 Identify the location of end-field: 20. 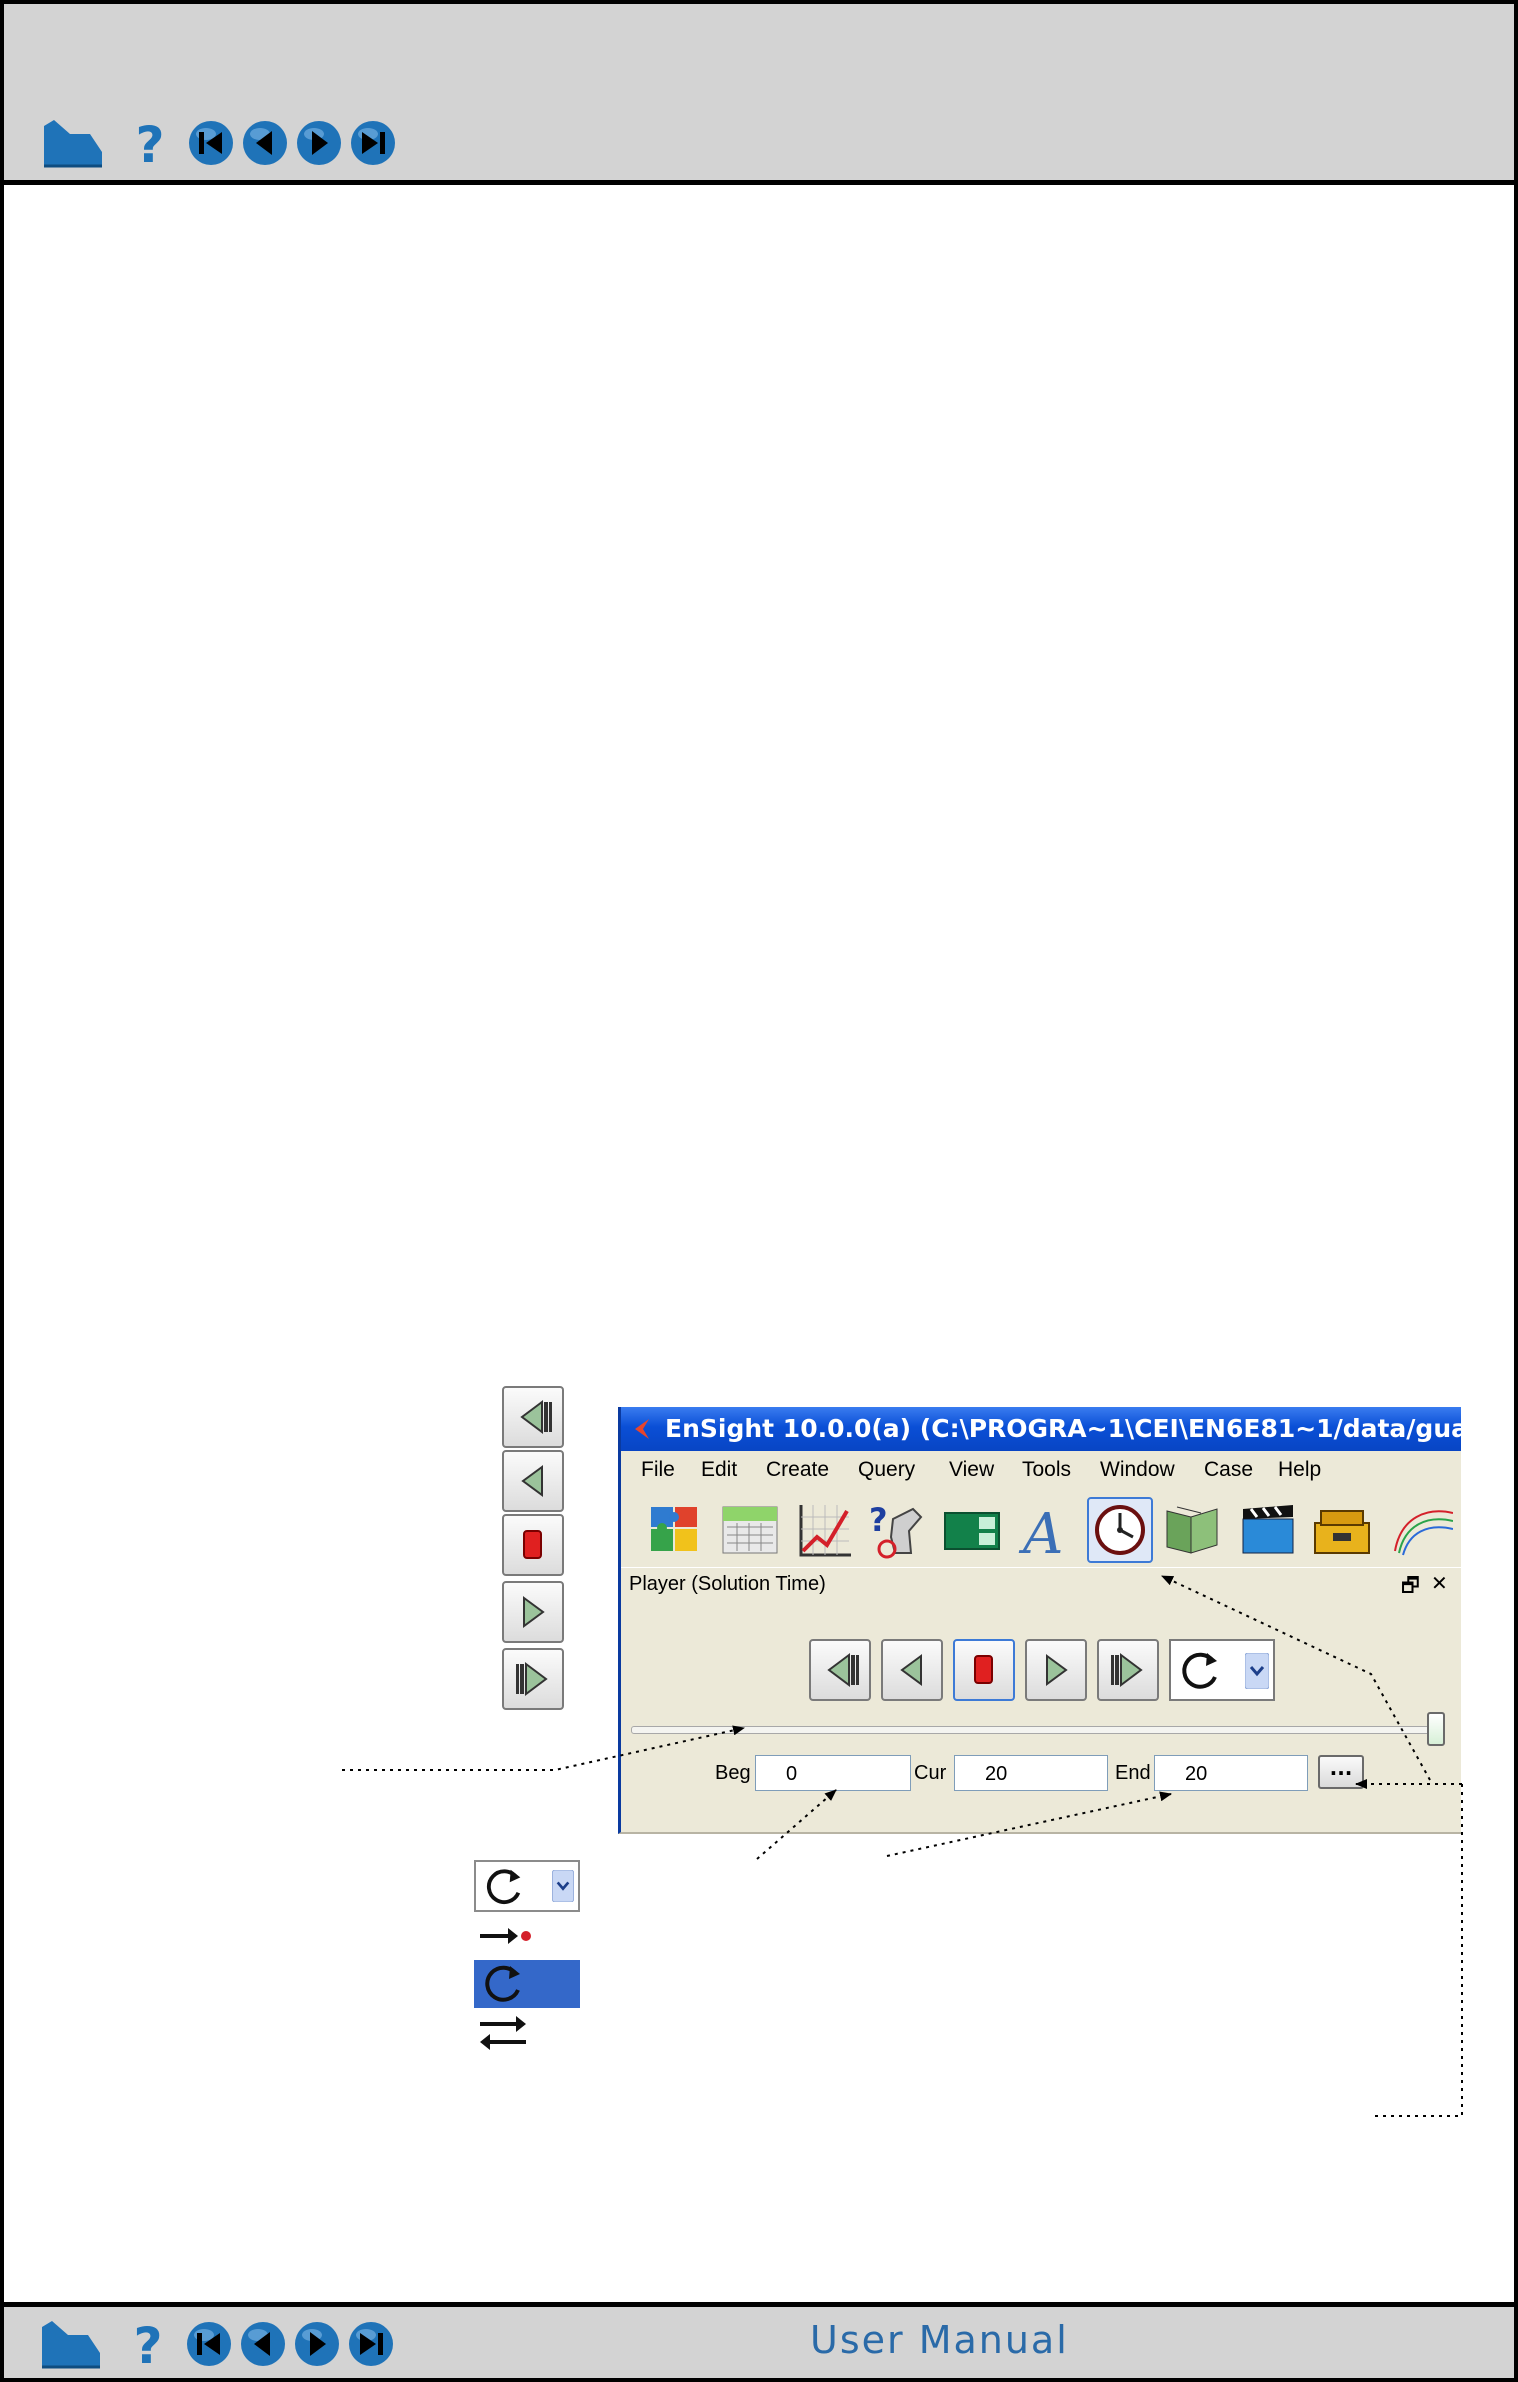
(1231, 1773).